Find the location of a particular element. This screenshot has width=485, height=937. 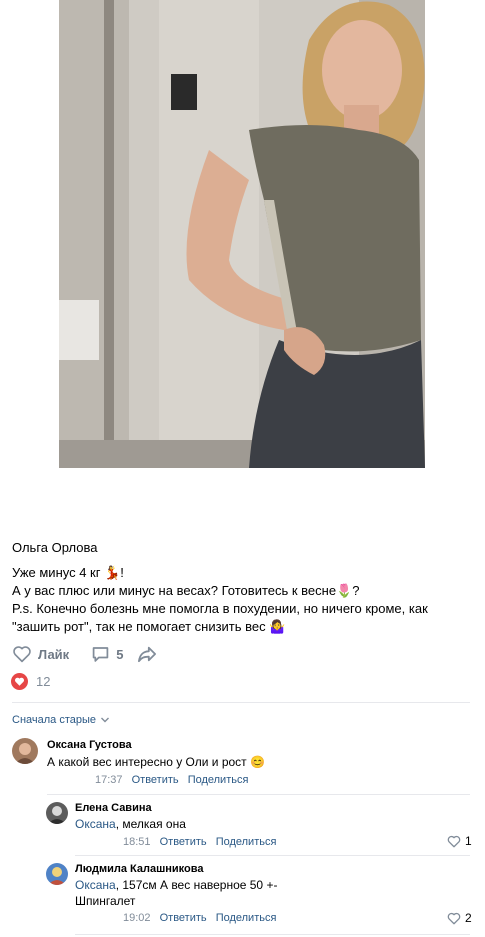

sort-label: Сначала старые is located at coordinates (54, 720).